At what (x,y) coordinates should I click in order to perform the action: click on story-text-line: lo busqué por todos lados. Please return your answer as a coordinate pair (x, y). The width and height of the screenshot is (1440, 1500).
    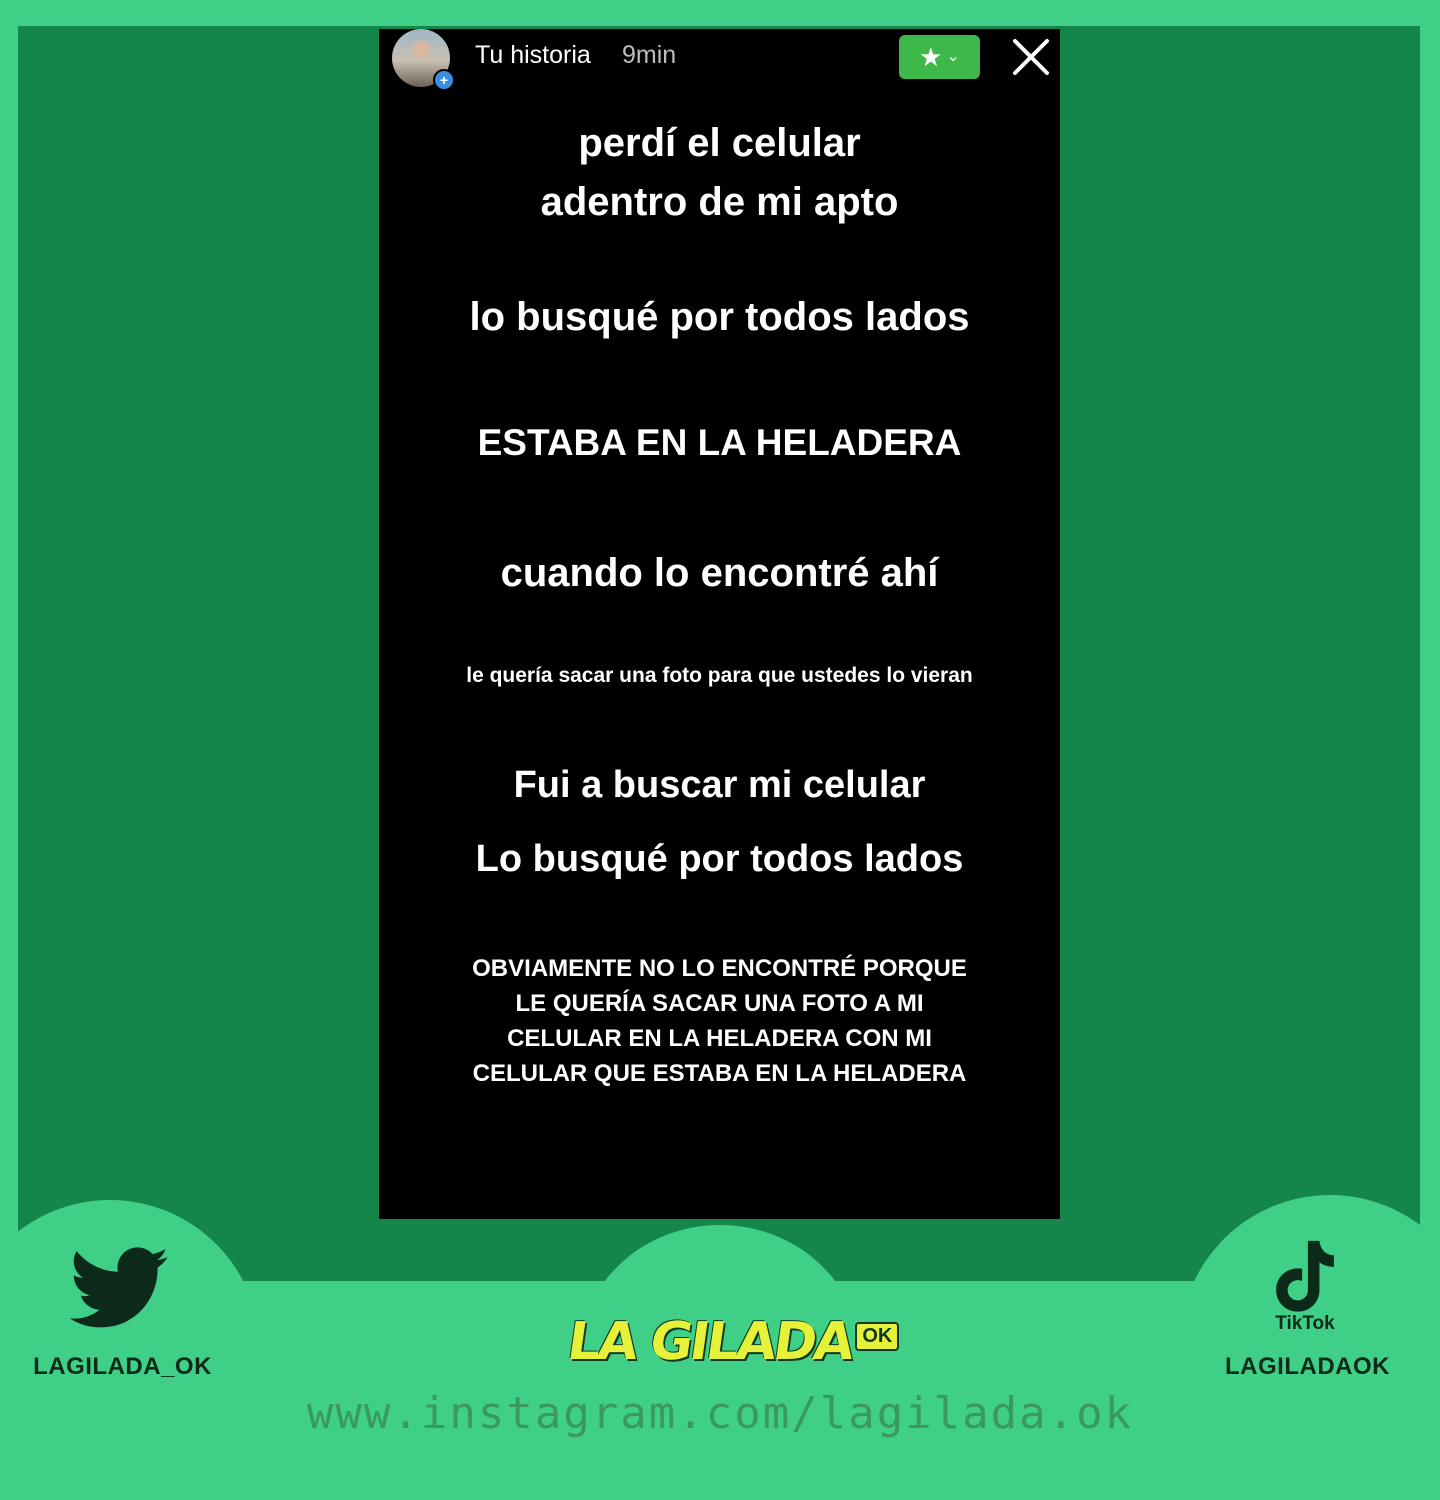
    Looking at the image, I should click on (719, 317).